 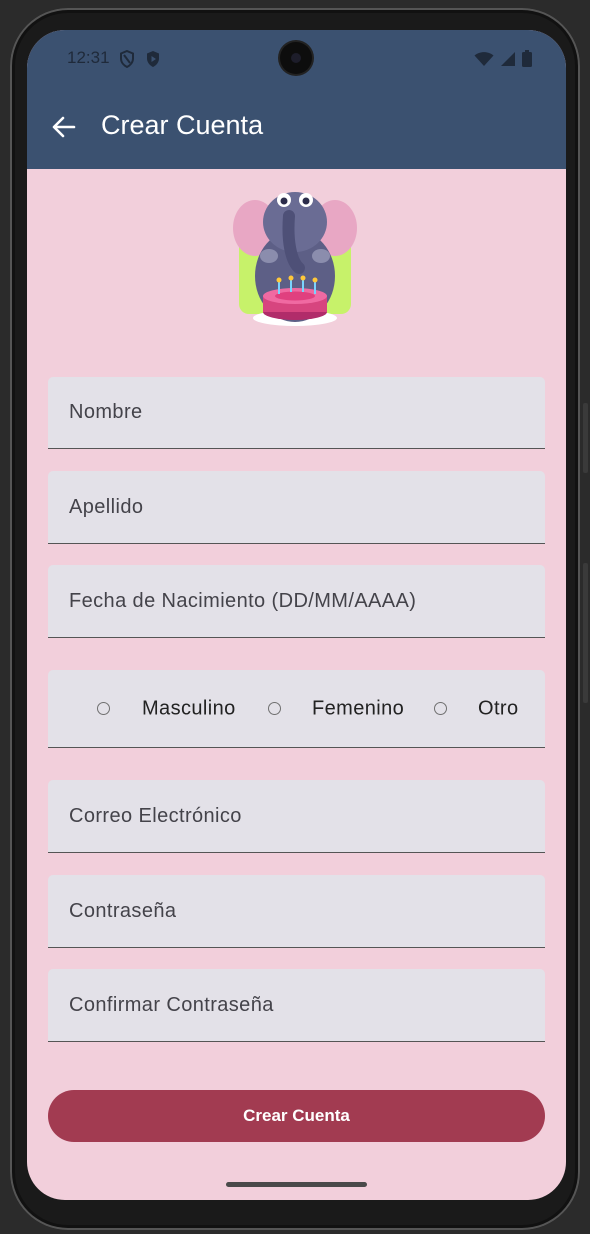 What do you see at coordinates (527, 61) in the screenshot?
I see `battery-icon` at bounding box center [527, 61].